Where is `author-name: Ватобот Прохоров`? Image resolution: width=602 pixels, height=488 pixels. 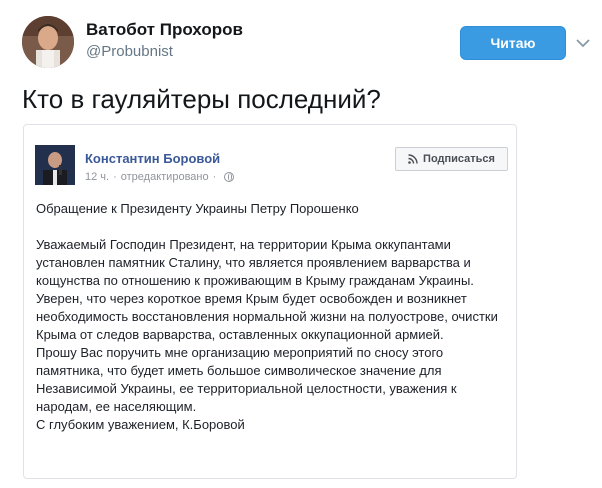 author-name: Ватобот Прохоров is located at coordinates (164, 30).